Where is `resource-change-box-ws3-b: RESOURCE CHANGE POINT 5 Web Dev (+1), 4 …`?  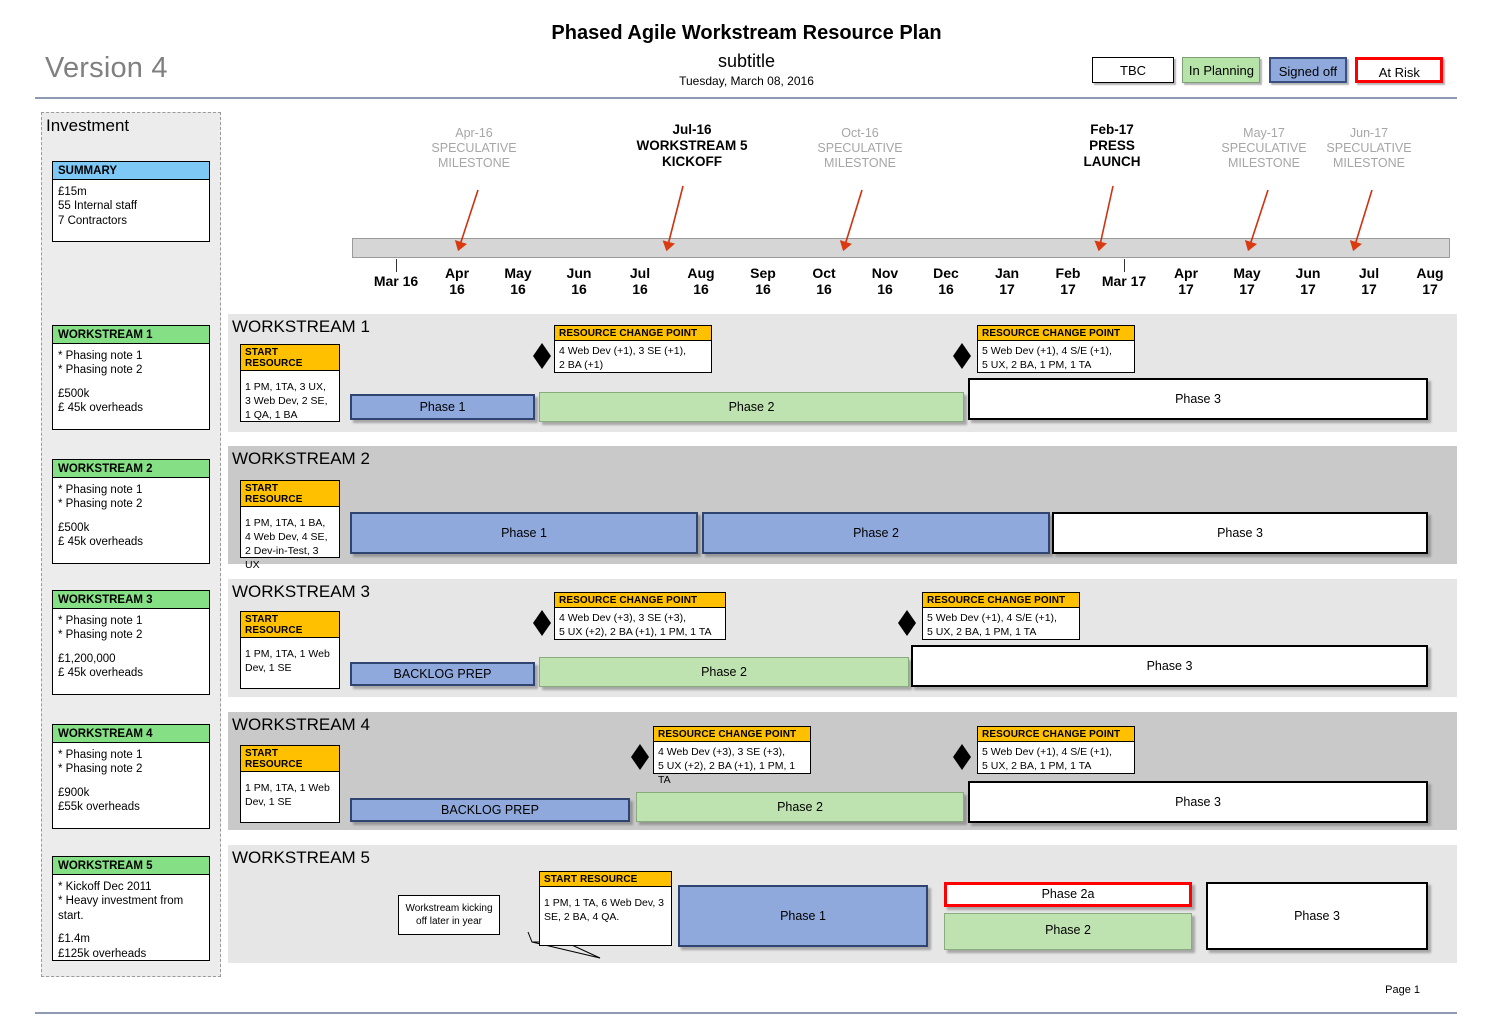
resource-change-box-ws3-b: RESOURCE CHANGE POINT 5 Web Dev (+1), 4 … is located at coordinates (1001, 616).